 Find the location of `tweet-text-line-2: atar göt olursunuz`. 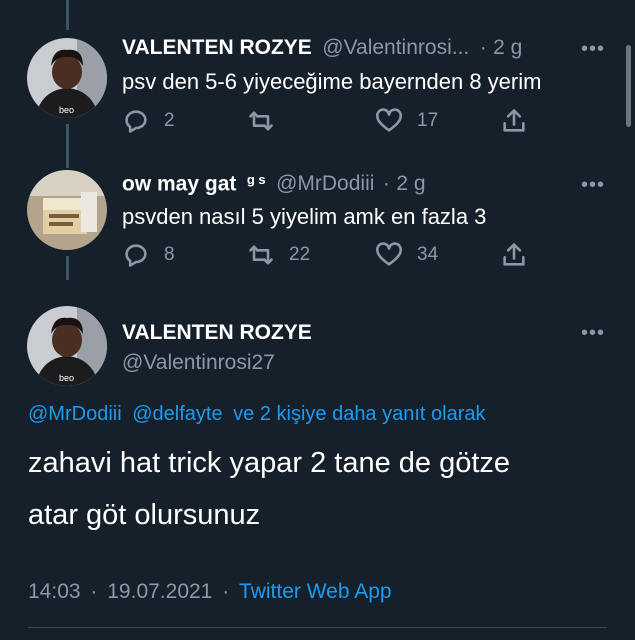

tweet-text-line-2: atar göt olursunuz is located at coordinates (144, 515).